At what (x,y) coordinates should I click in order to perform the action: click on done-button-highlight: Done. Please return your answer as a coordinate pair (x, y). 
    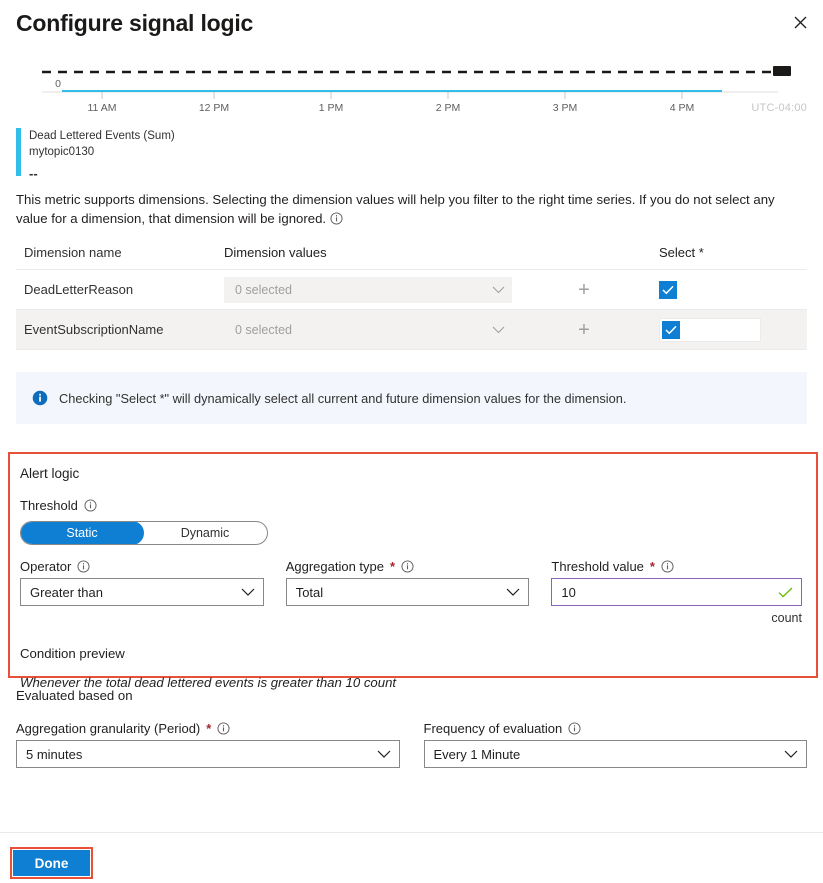
    Looking at the image, I should click on (51, 863).